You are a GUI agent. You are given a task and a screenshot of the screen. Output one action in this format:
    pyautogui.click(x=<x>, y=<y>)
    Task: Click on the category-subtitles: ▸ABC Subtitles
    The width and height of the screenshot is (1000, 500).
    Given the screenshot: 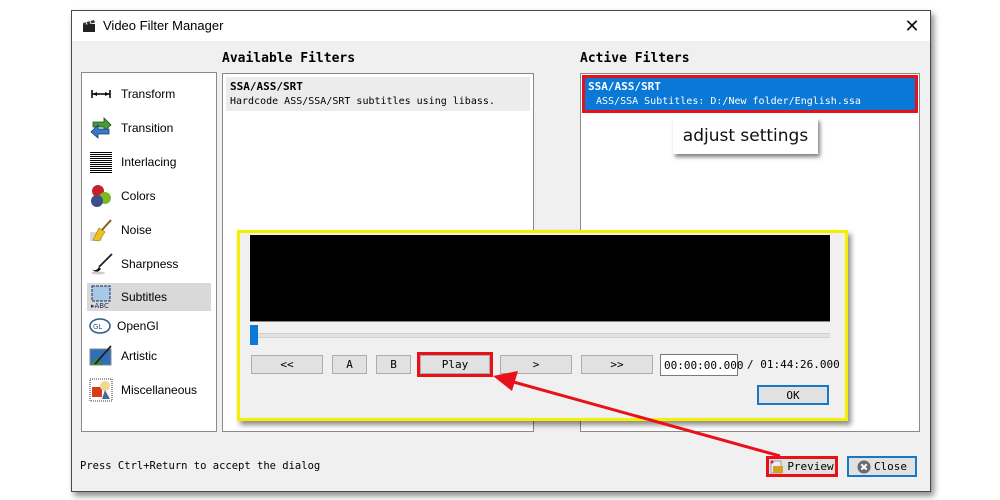 What is the action you would take?
    pyautogui.click(x=149, y=297)
    